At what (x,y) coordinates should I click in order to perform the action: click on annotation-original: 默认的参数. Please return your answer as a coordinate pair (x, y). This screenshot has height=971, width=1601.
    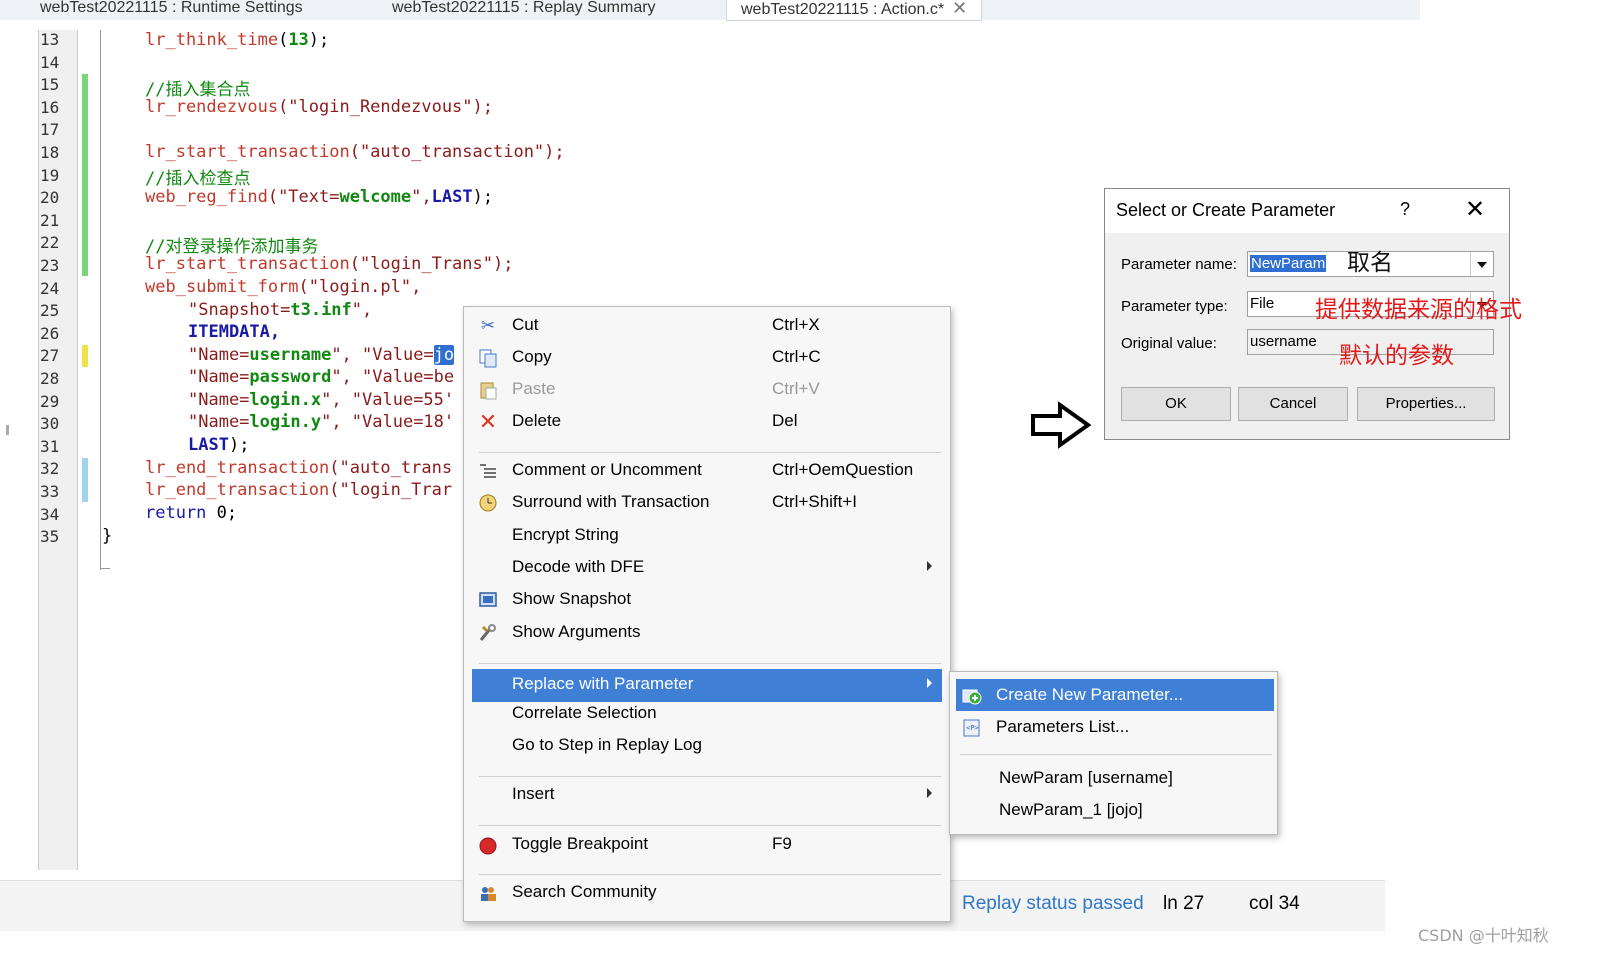
    Looking at the image, I should click on (1396, 356).